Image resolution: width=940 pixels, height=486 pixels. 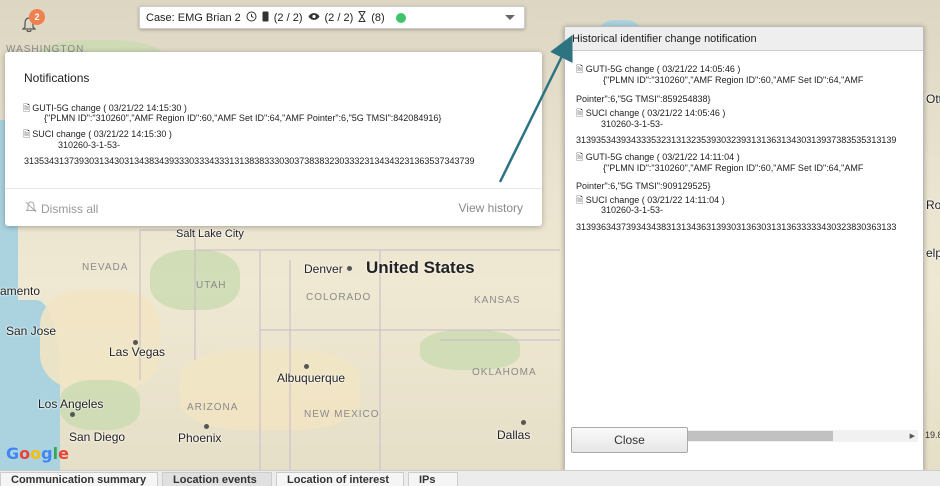 I want to click on map-label-colorado: COLORADO, so click(x=339, y=297).